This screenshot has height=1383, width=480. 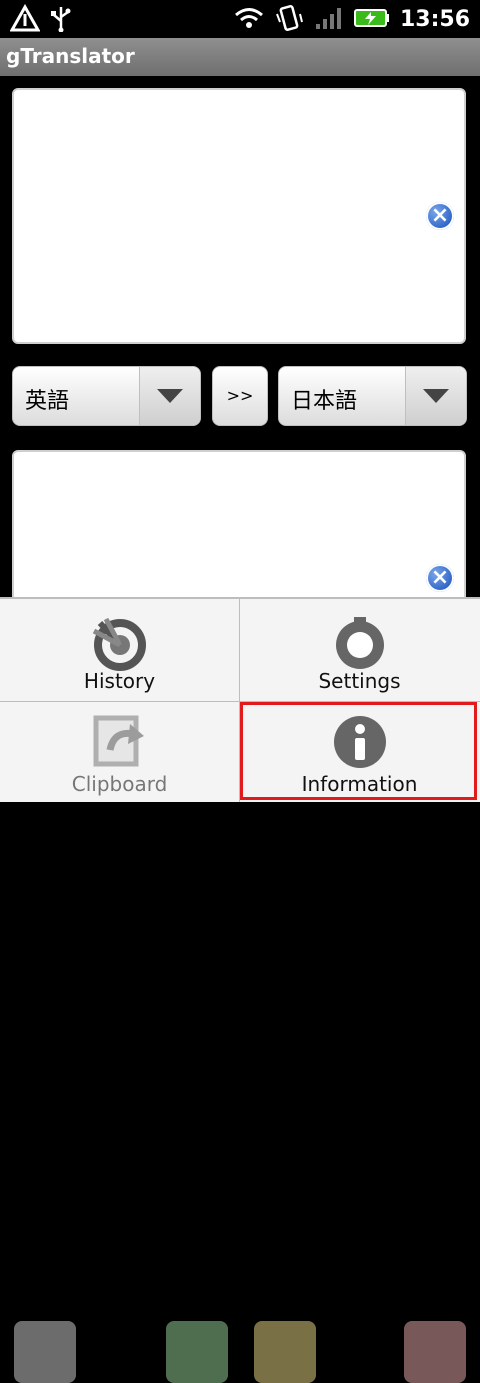 I want to click on app-title-bar: gTranslator, so click(x=240, y=57).